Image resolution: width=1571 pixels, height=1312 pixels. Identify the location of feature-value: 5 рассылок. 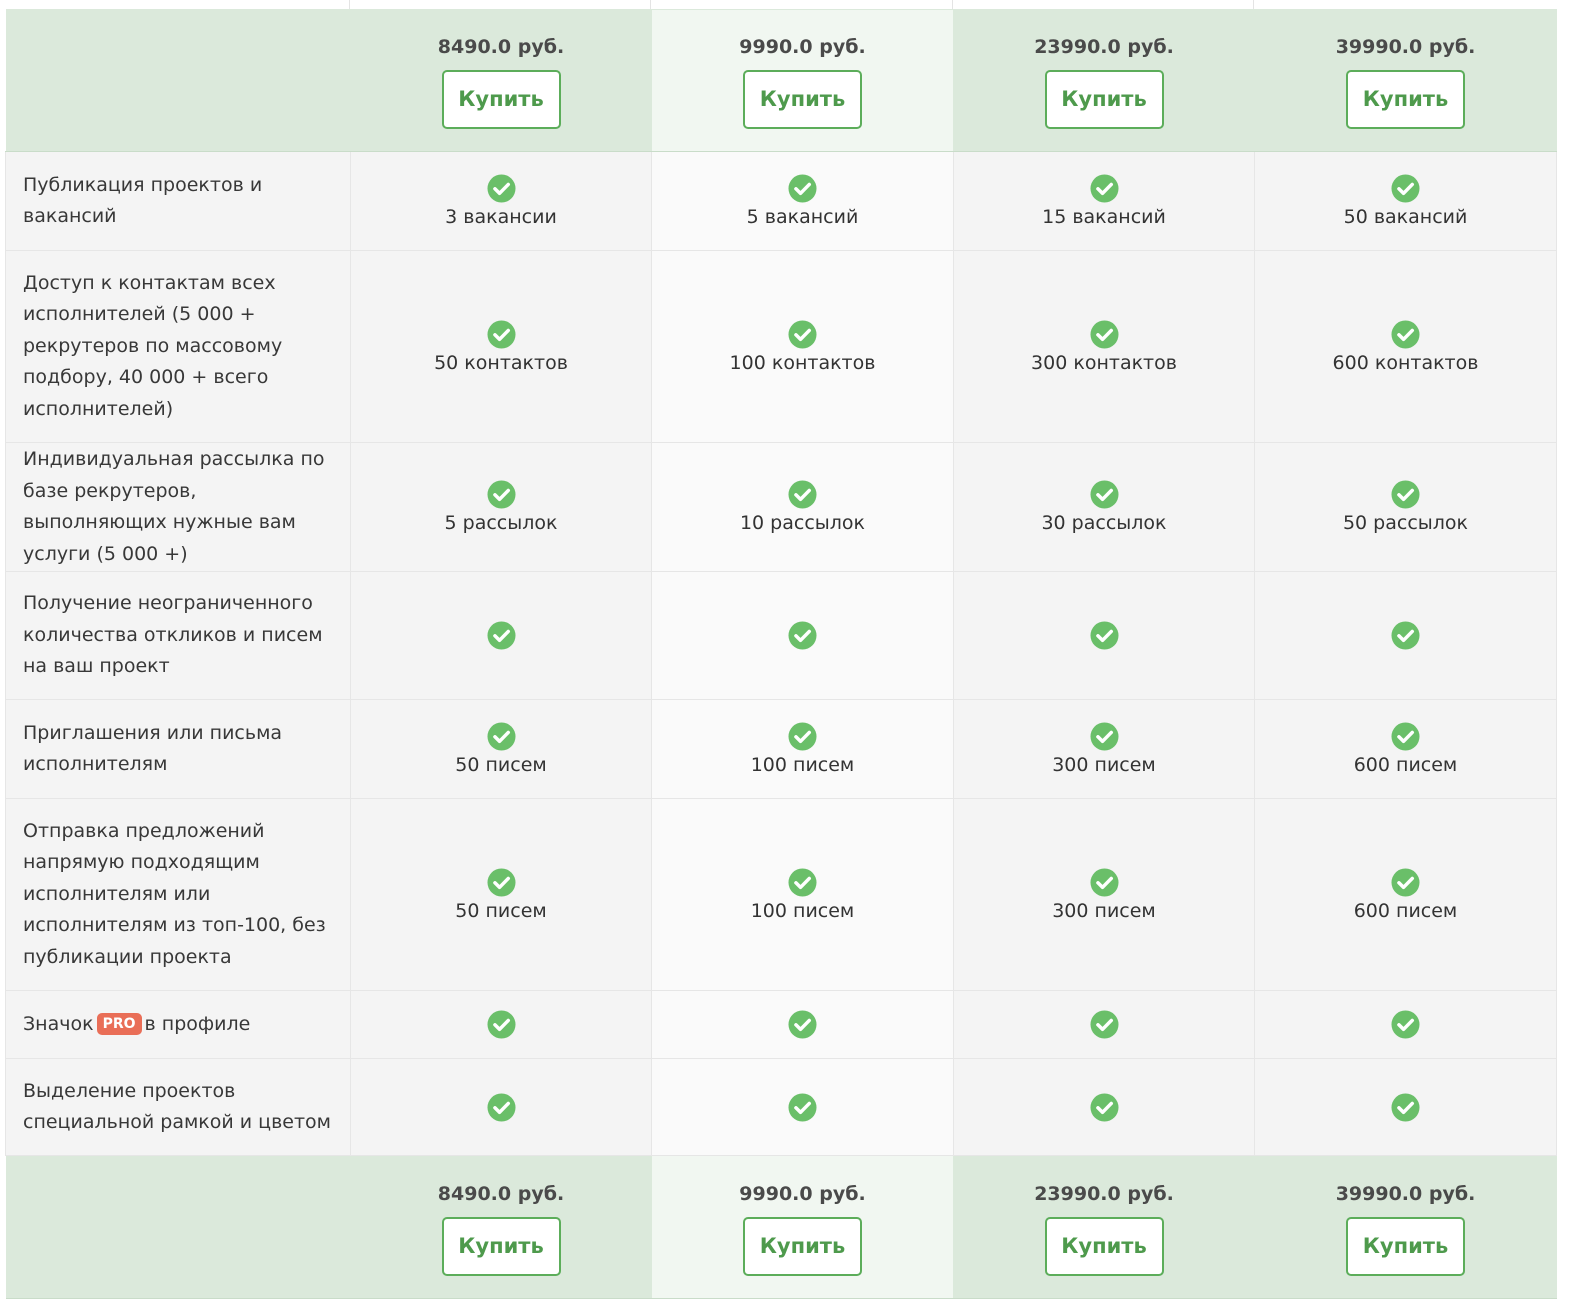
(501, 523).